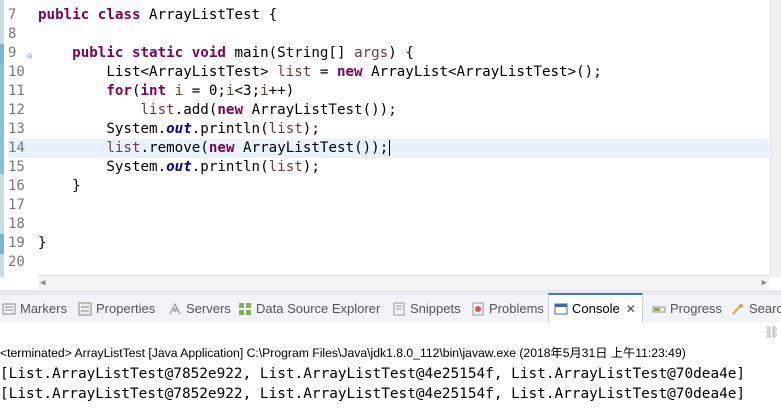 This screenshot has width=781, height=409. Describe the element at coordinates (12, 15) in the screenshot. I see `line-number: 7` at that location.